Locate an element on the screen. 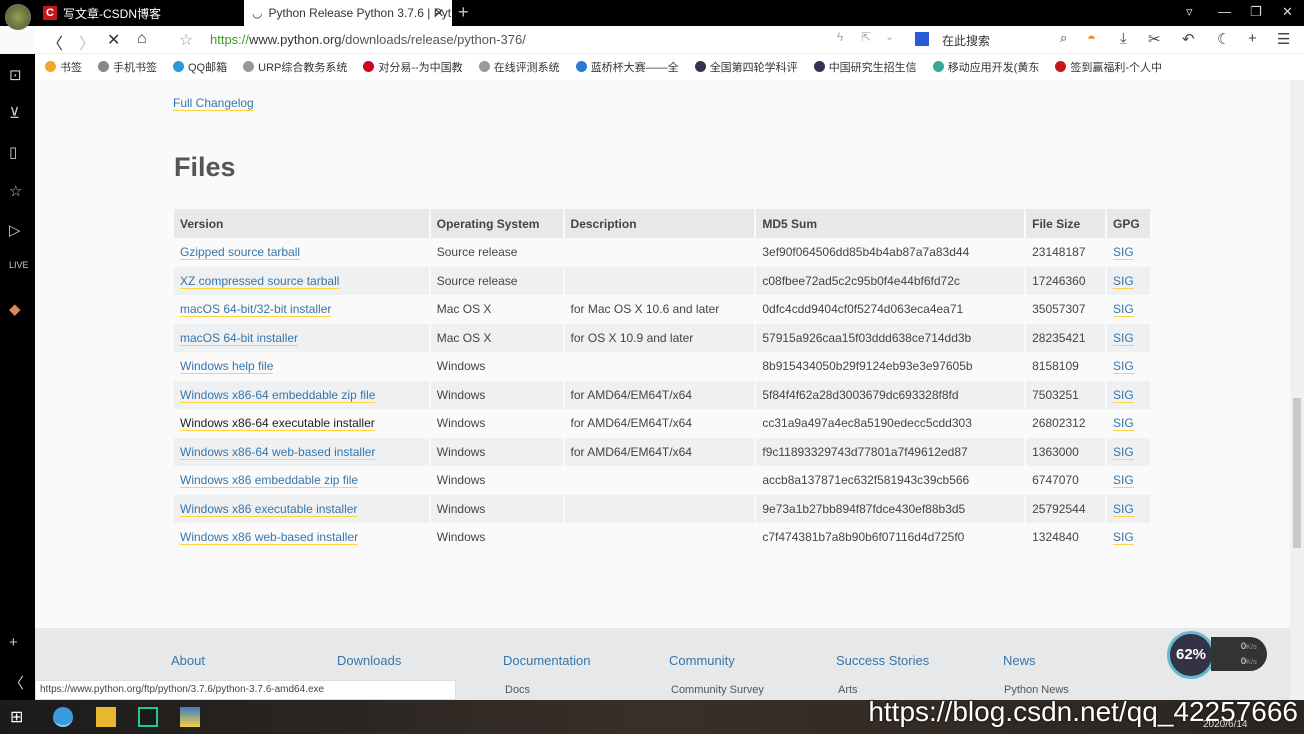 The height and width of the screenshot is (734, 1304). footer-news: News is located at coordinates (1019, 660).